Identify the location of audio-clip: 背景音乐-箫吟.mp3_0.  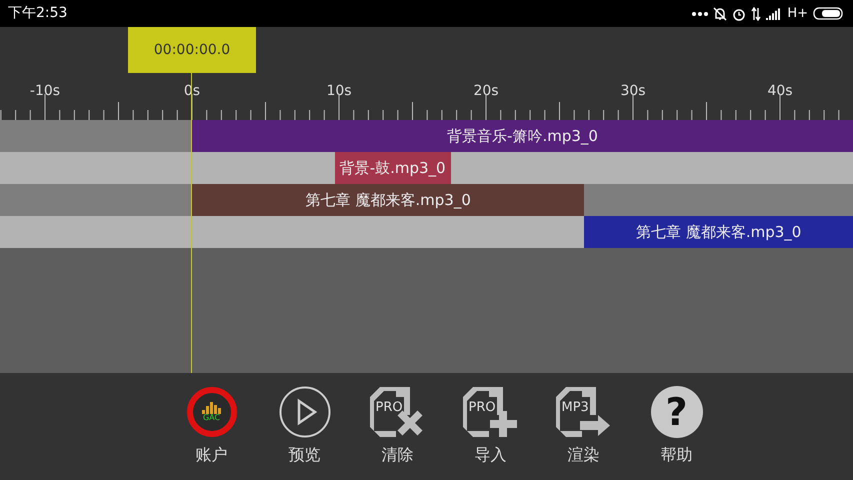
(522, 136).